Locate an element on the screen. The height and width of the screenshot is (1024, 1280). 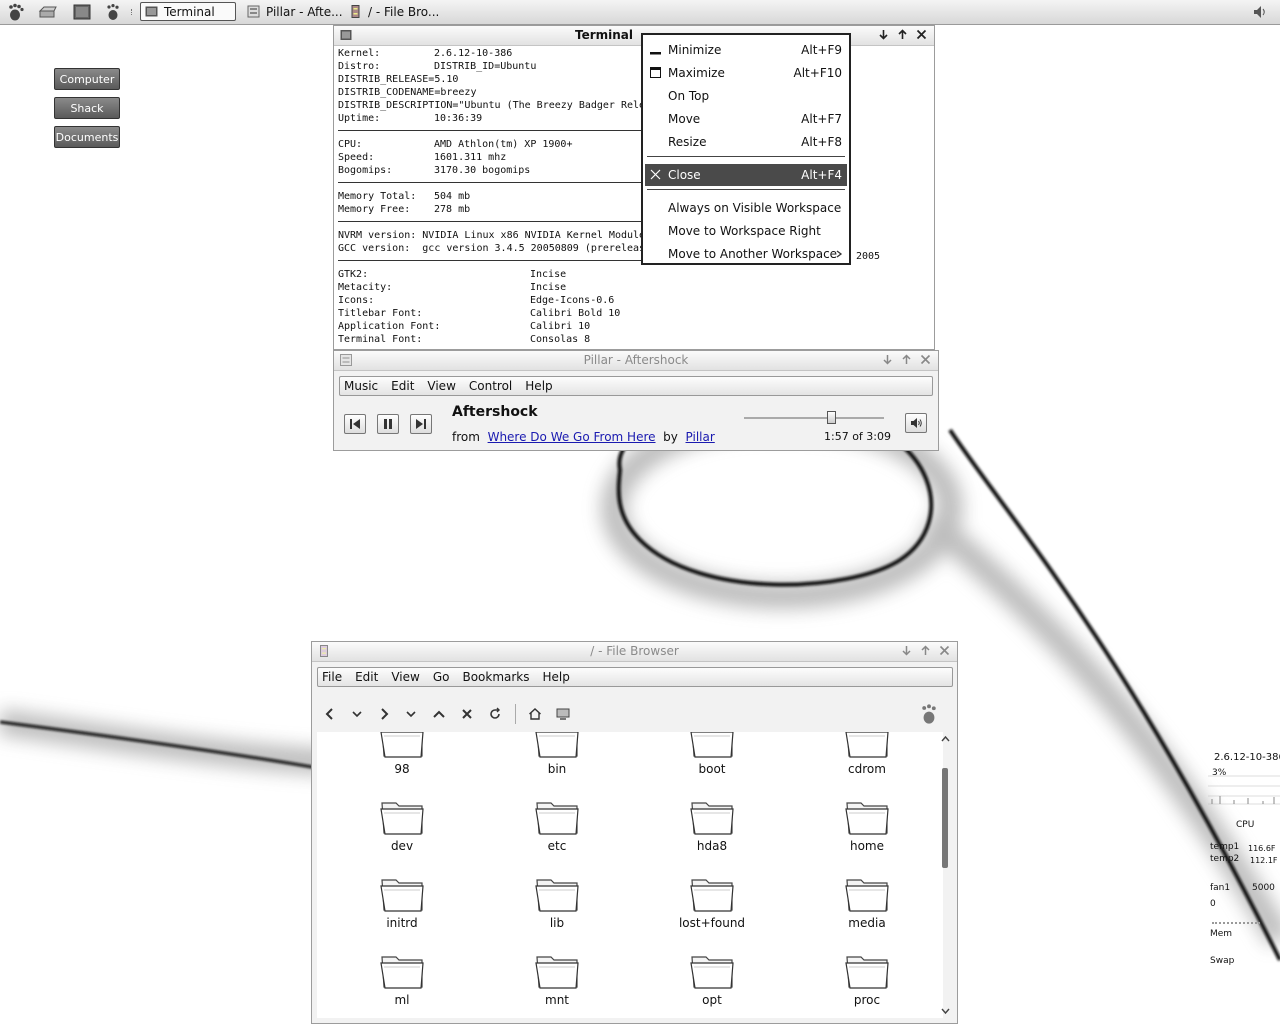
menu-separator is located at coordinates (746, 189).